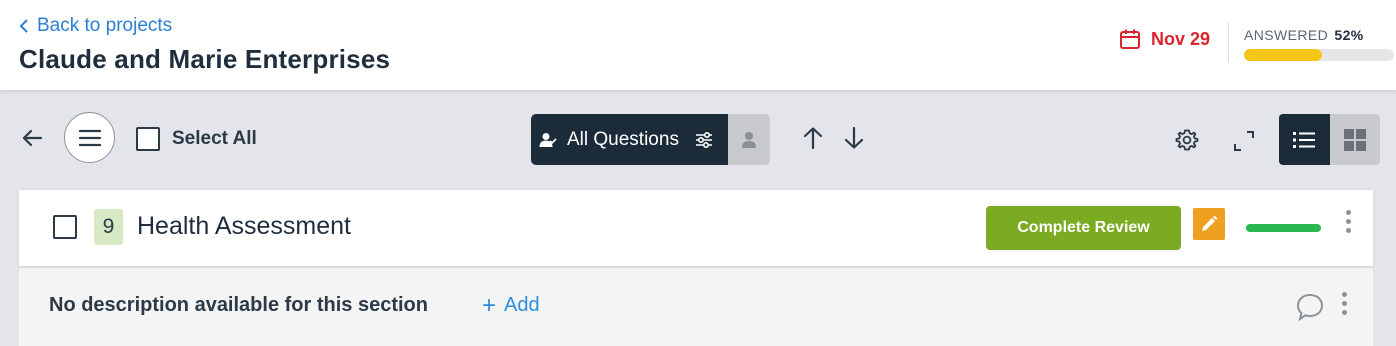 The height and width of the screenshot is (346, 1396). I want to click on plus-icon: +, so click(489, 305).